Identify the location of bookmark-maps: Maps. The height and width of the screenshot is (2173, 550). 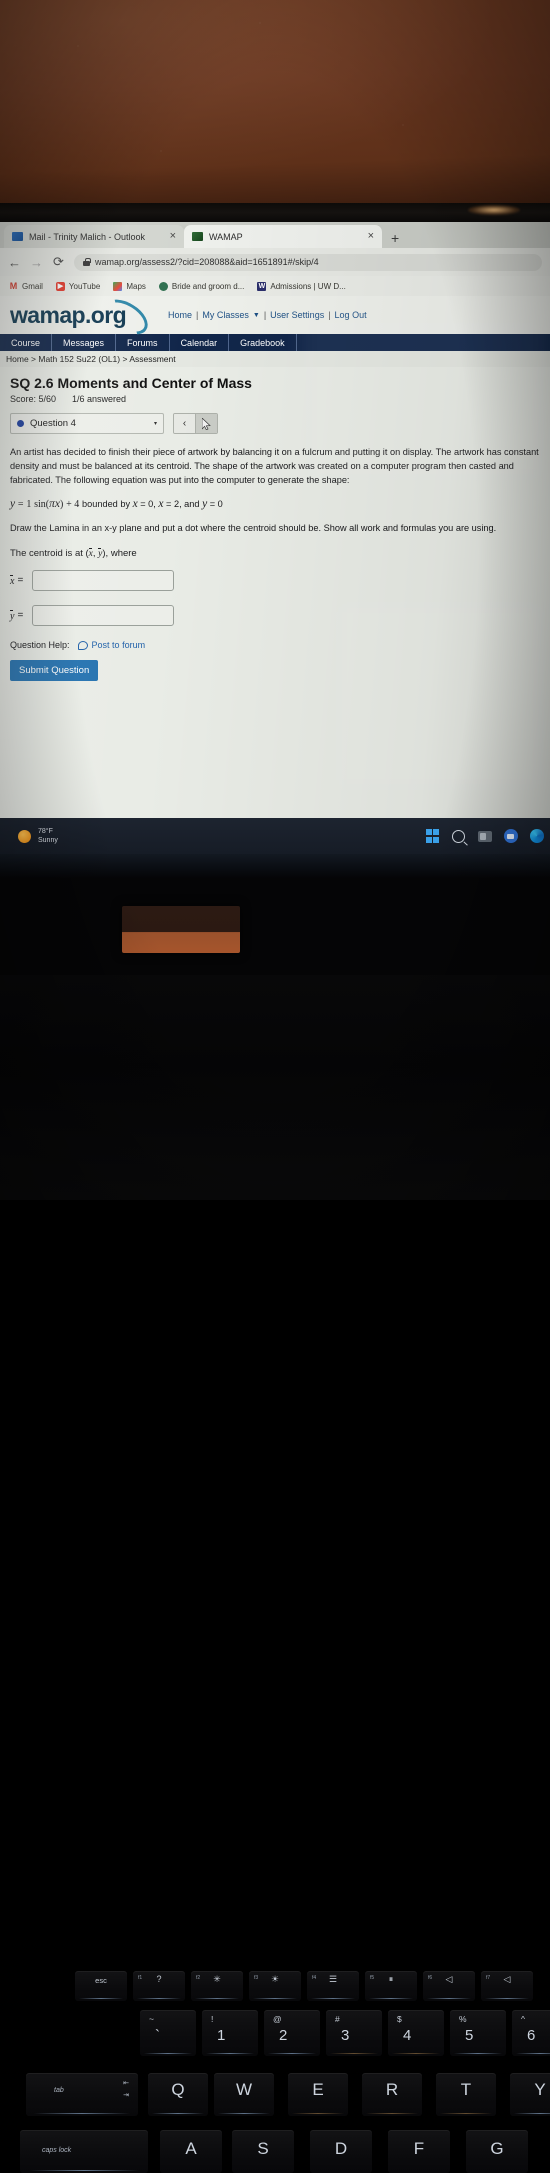
(129, 286).